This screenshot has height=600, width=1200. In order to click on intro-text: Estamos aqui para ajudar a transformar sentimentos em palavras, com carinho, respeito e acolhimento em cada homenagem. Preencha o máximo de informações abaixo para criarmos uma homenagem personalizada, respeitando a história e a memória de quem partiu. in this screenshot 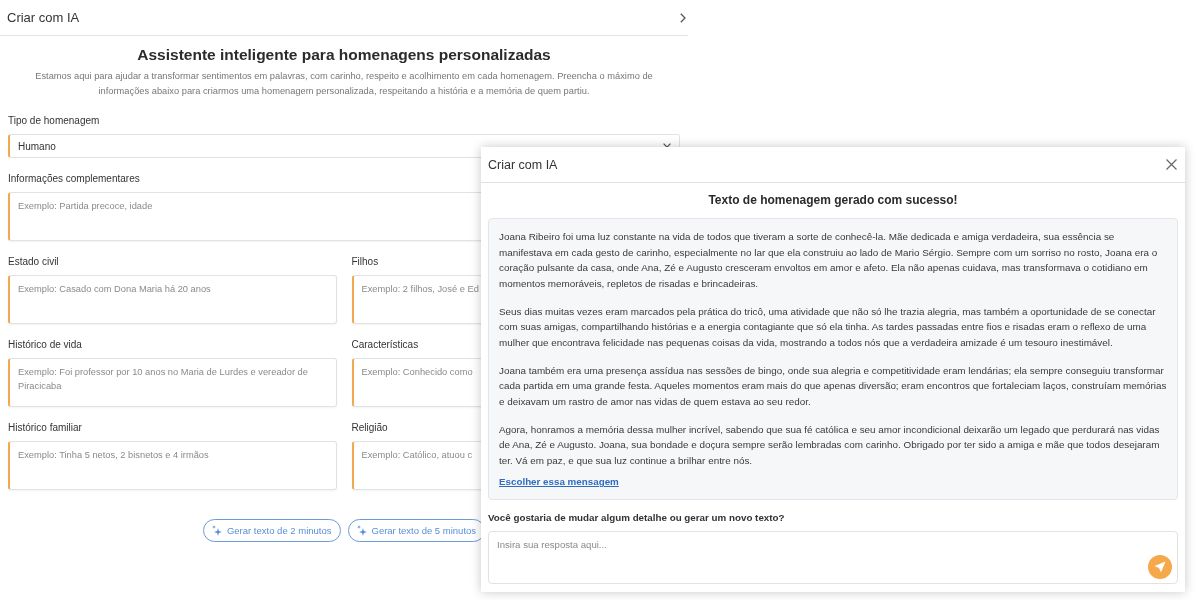, I will do `click(344, 84)`.